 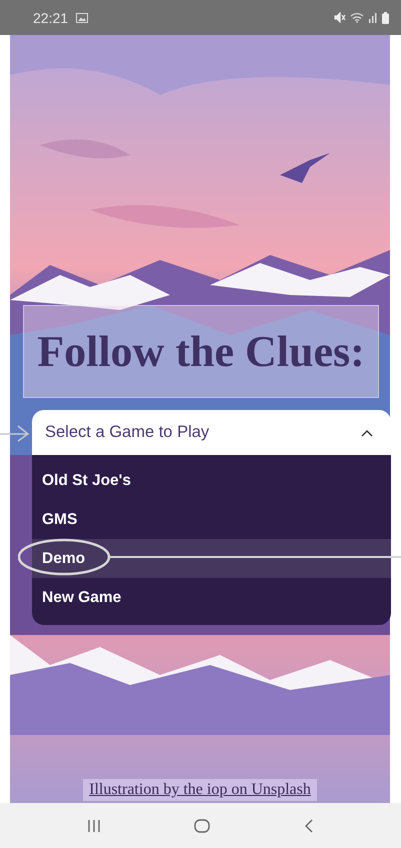 What do you see at coordinates (211, 597) in the screenshot?
I see `game-option: New Game` at bounding box center [211, 597].